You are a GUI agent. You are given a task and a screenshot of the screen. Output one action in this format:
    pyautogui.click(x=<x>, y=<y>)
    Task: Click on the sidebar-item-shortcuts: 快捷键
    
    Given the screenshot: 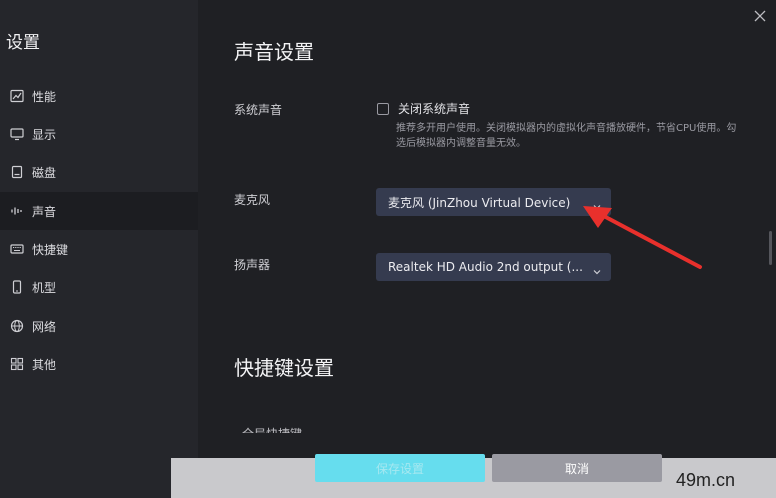 What is the action you would take?
    pyautogui.click(x=99, y=249)
    